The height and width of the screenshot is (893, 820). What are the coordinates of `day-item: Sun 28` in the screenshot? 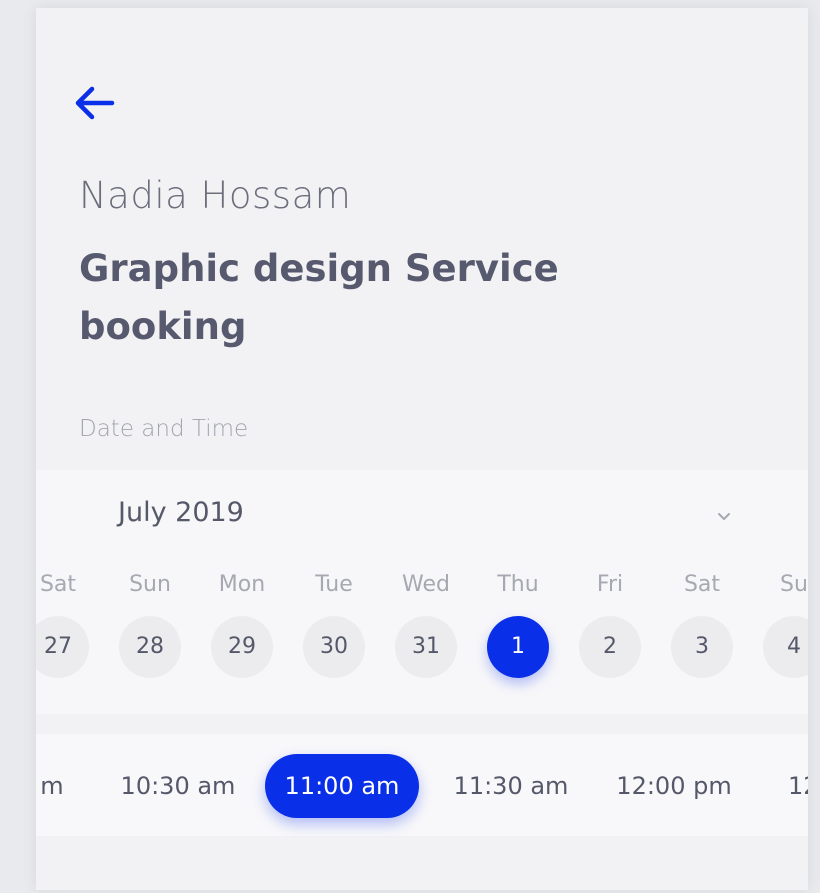 It's located at (150, 624).